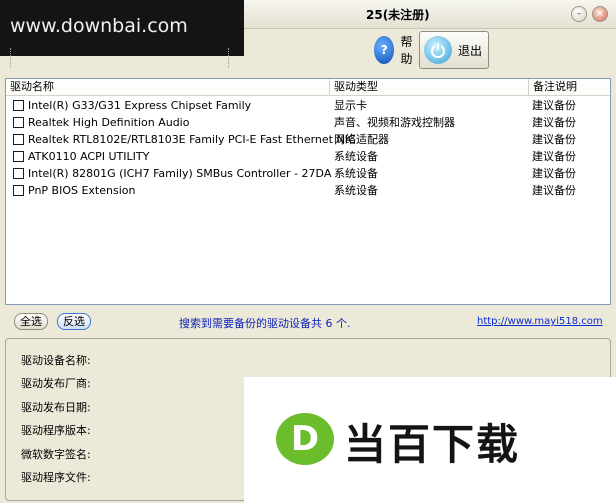  Describe the element at coordinates (89, 156) in the screenshot. I see `driver-name: ATK0110 ACPI UTILITY` at that location.